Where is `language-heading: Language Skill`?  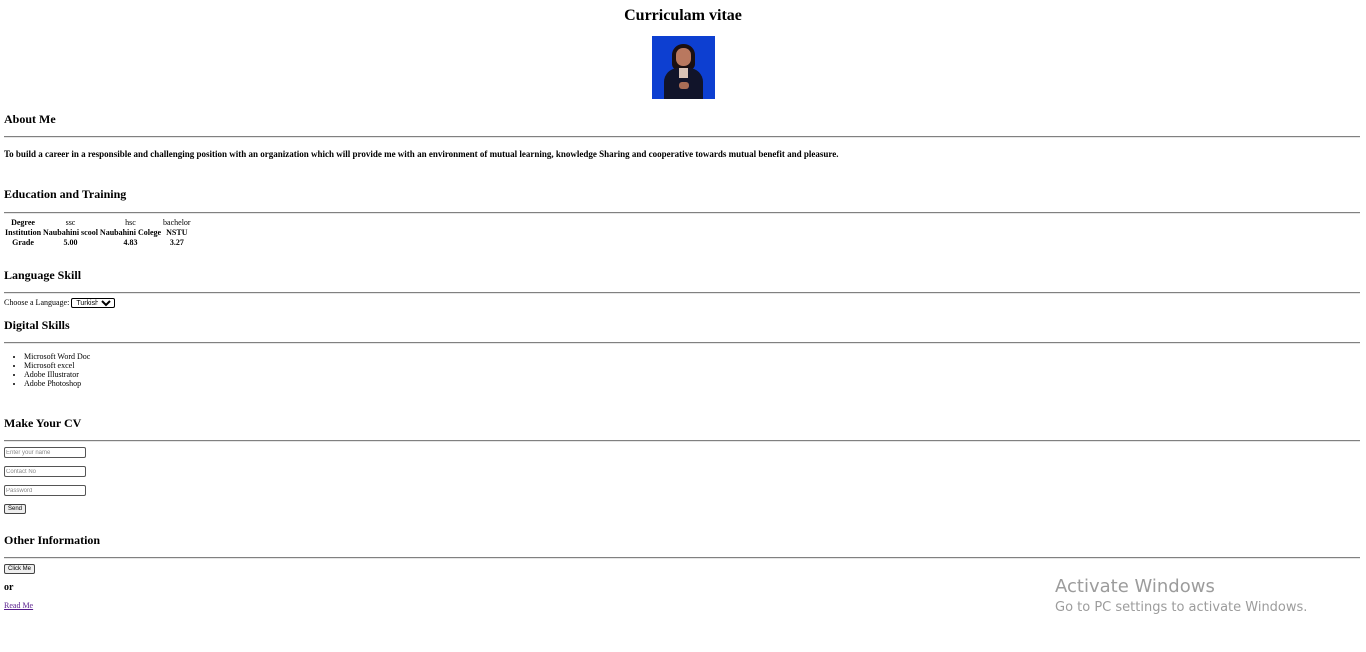 language-heading: Language Skill is located at coordinates (43, 275).